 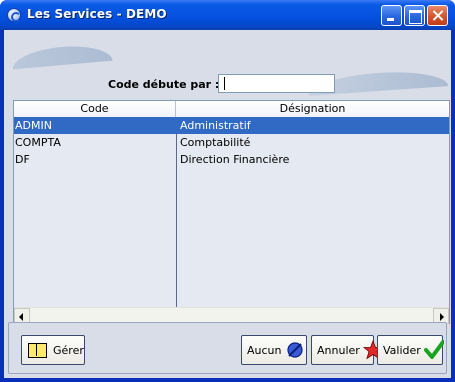 What do you see at coordinates (62, 56) in the screenshot?
I see `decorative-swoosh` at bounding box center [62, 56].